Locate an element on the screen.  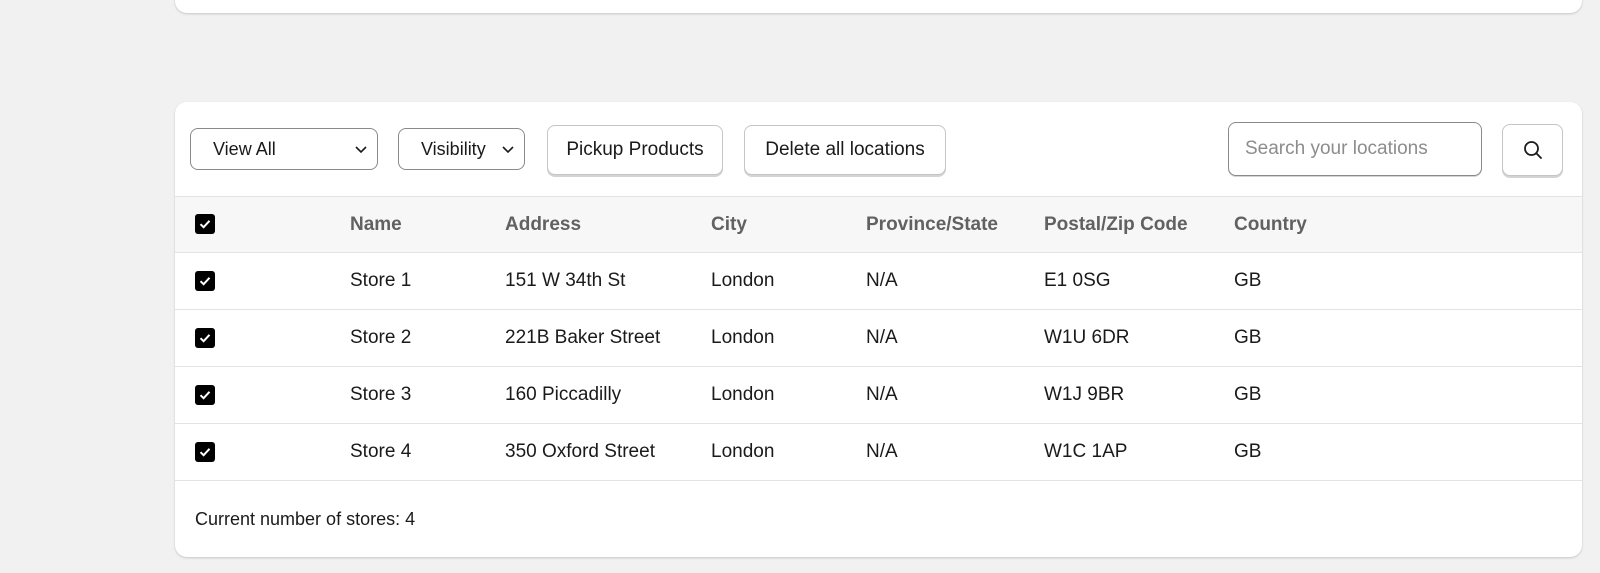
column-header-name: Name is located at coordinates (427, 224).